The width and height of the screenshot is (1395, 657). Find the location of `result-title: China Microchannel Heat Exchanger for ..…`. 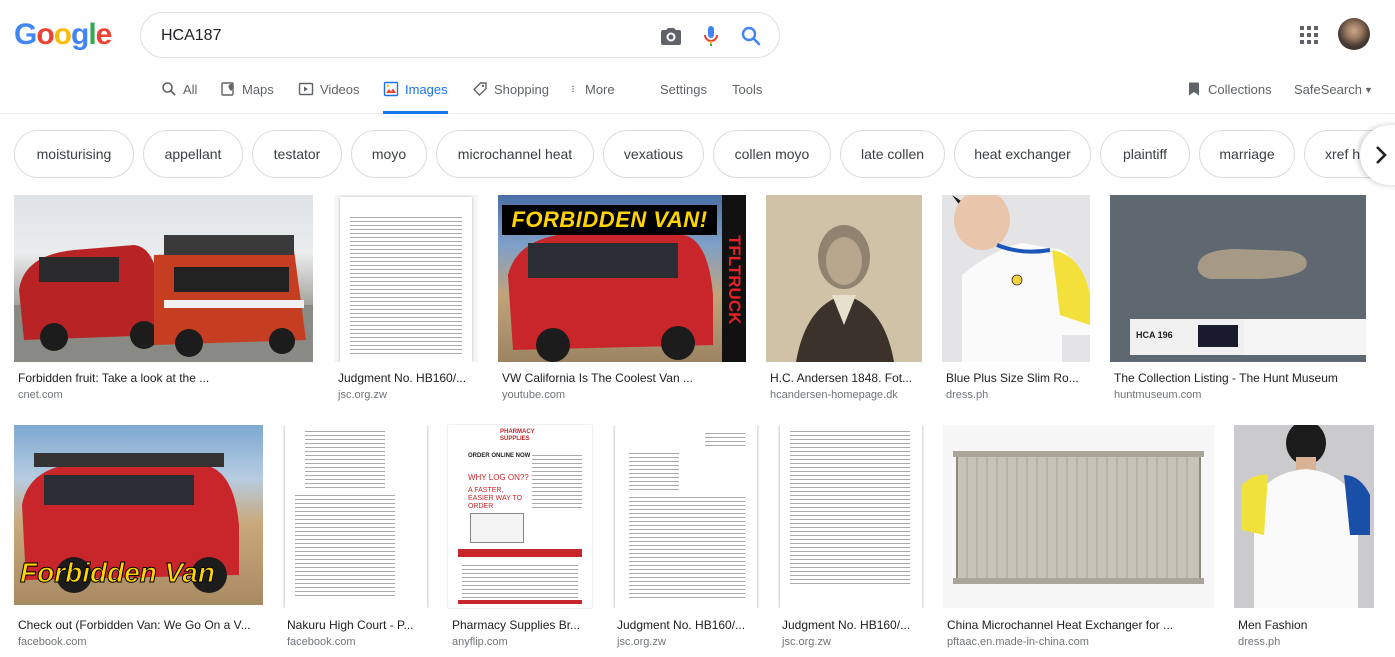

result-title: China Microchannel Heat Exchanger for ..… is located at coordinates (1060, 625).